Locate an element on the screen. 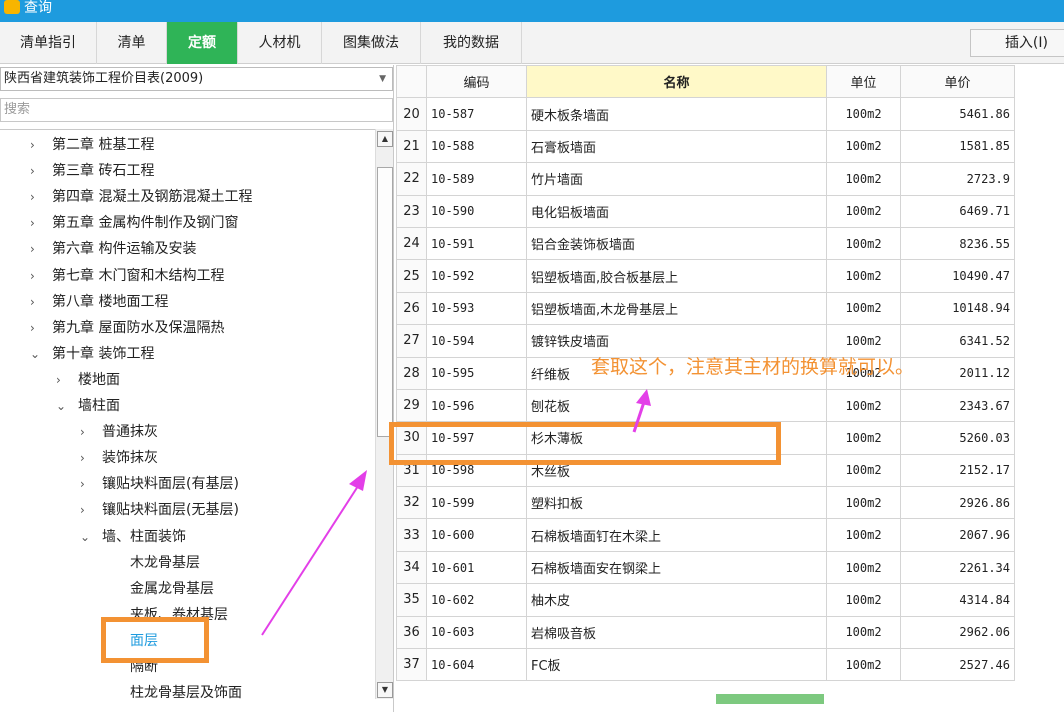  price-cell: 6341.52 is located at coordinates (957, 341).